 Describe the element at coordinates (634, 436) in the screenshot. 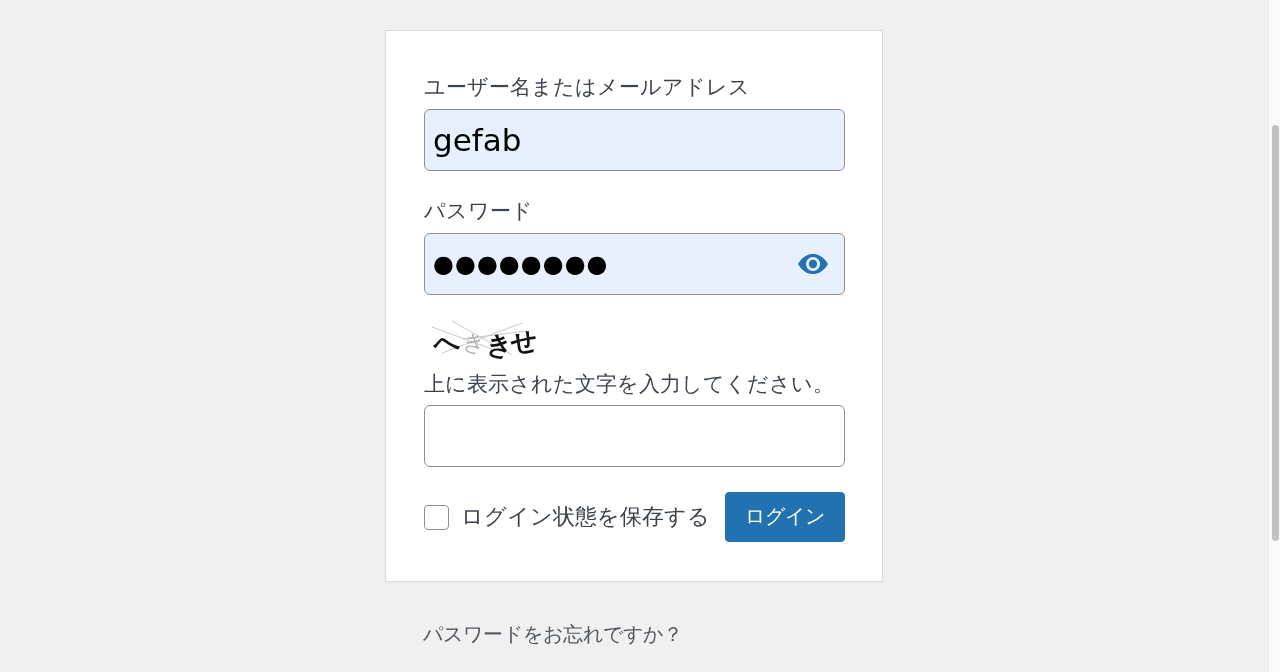

I see `captcha-answer-field` at that location.